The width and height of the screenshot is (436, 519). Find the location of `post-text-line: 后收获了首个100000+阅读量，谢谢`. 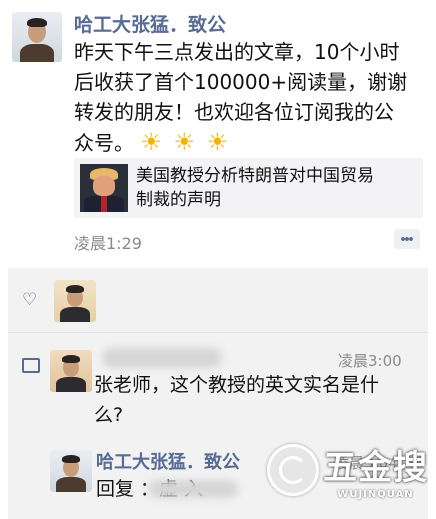

post-text-line: 后收获了首个100000+阅读量，谢谢 is located at coordinates (241, 82).